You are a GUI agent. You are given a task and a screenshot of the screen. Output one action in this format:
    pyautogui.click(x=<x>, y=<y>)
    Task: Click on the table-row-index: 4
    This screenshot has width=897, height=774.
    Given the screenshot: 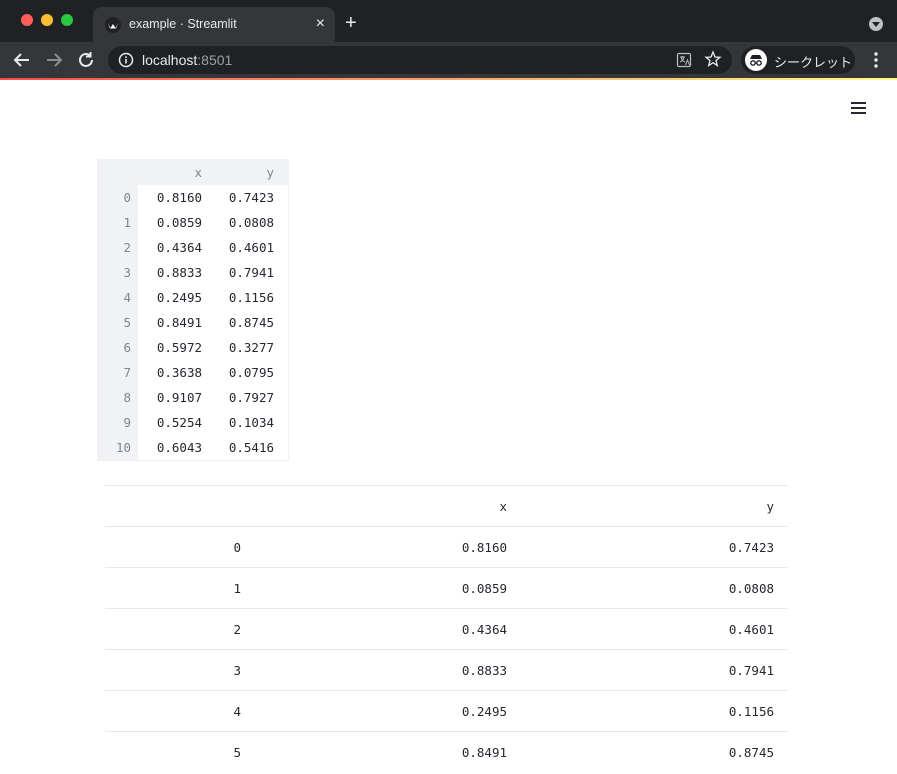 What is the action you would take?
    pyautogui.click(x=237, y=711)
    